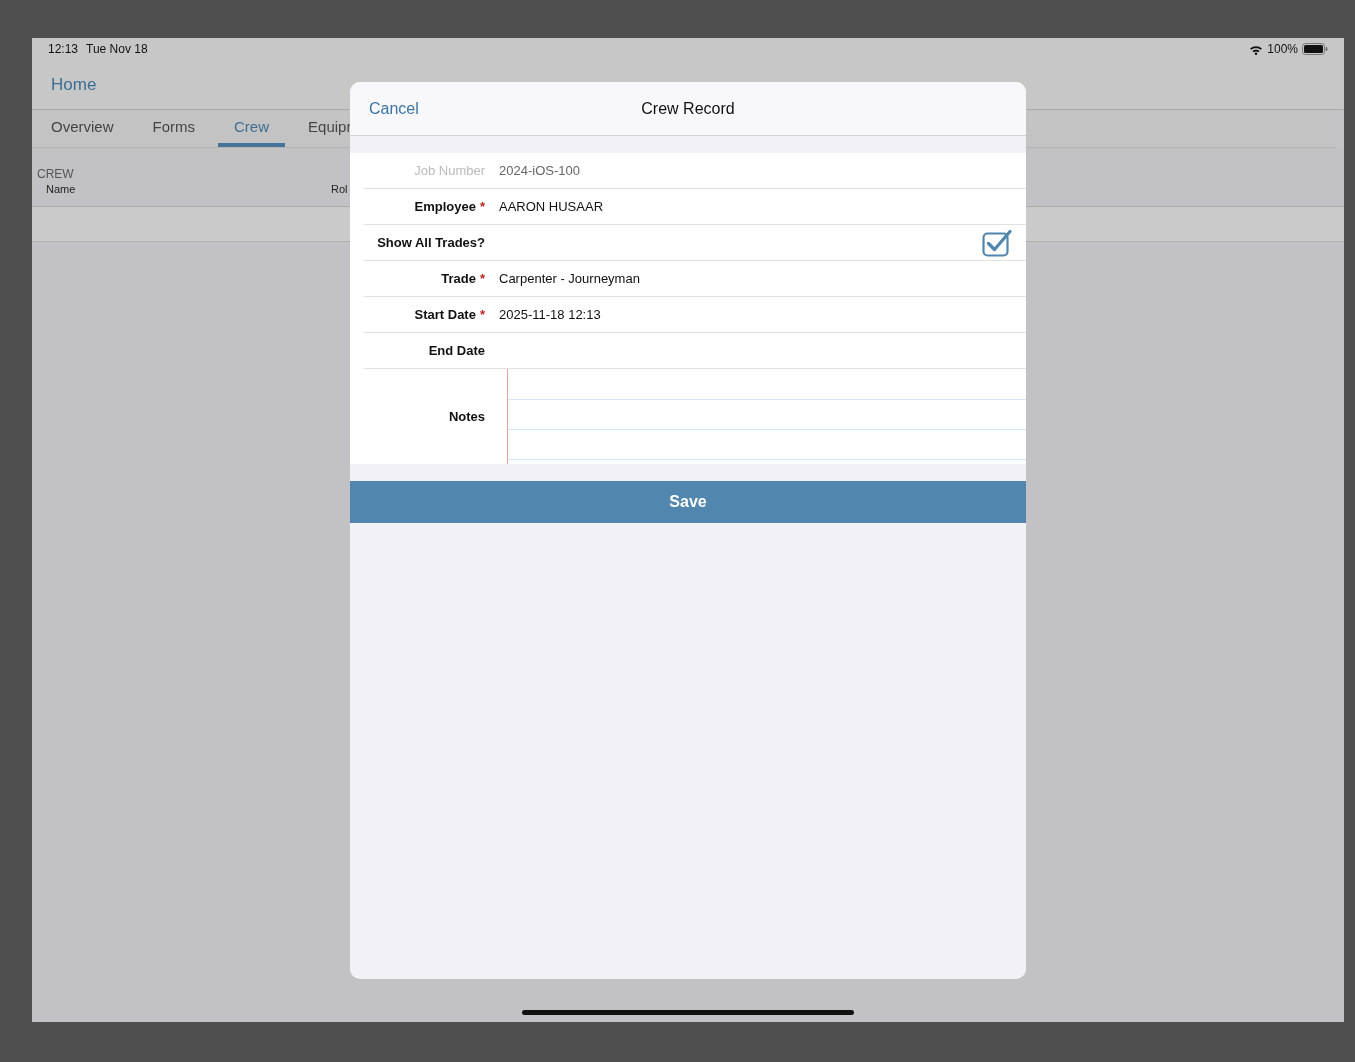  Describe the element at coordinates (429, 108) in the screenshot. I see `cancel-button: Cancel` at that location.